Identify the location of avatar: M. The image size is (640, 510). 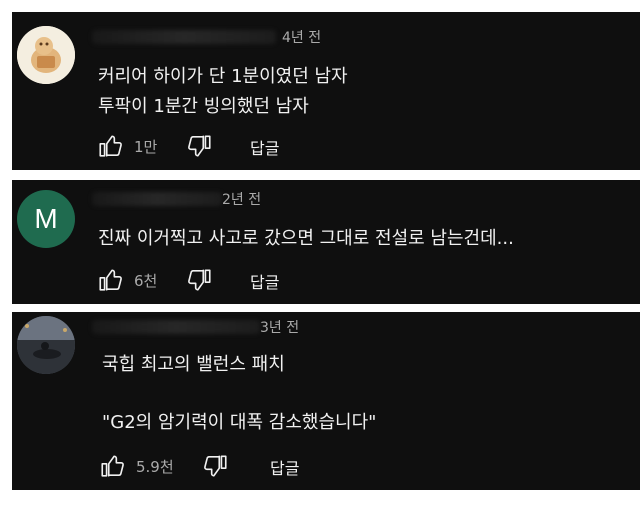
(46, 219).